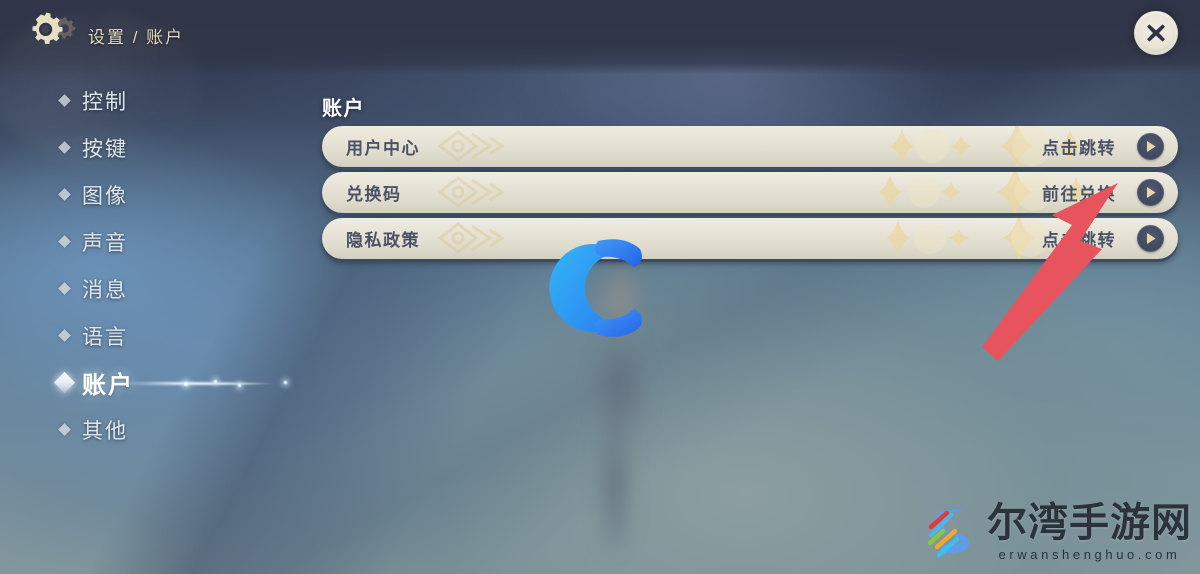 The image size is (1200, 574). Describe the element at coordinates (136, 37) in the screenshot. I see `breadcrumb: 设置 / 账户` at that location.